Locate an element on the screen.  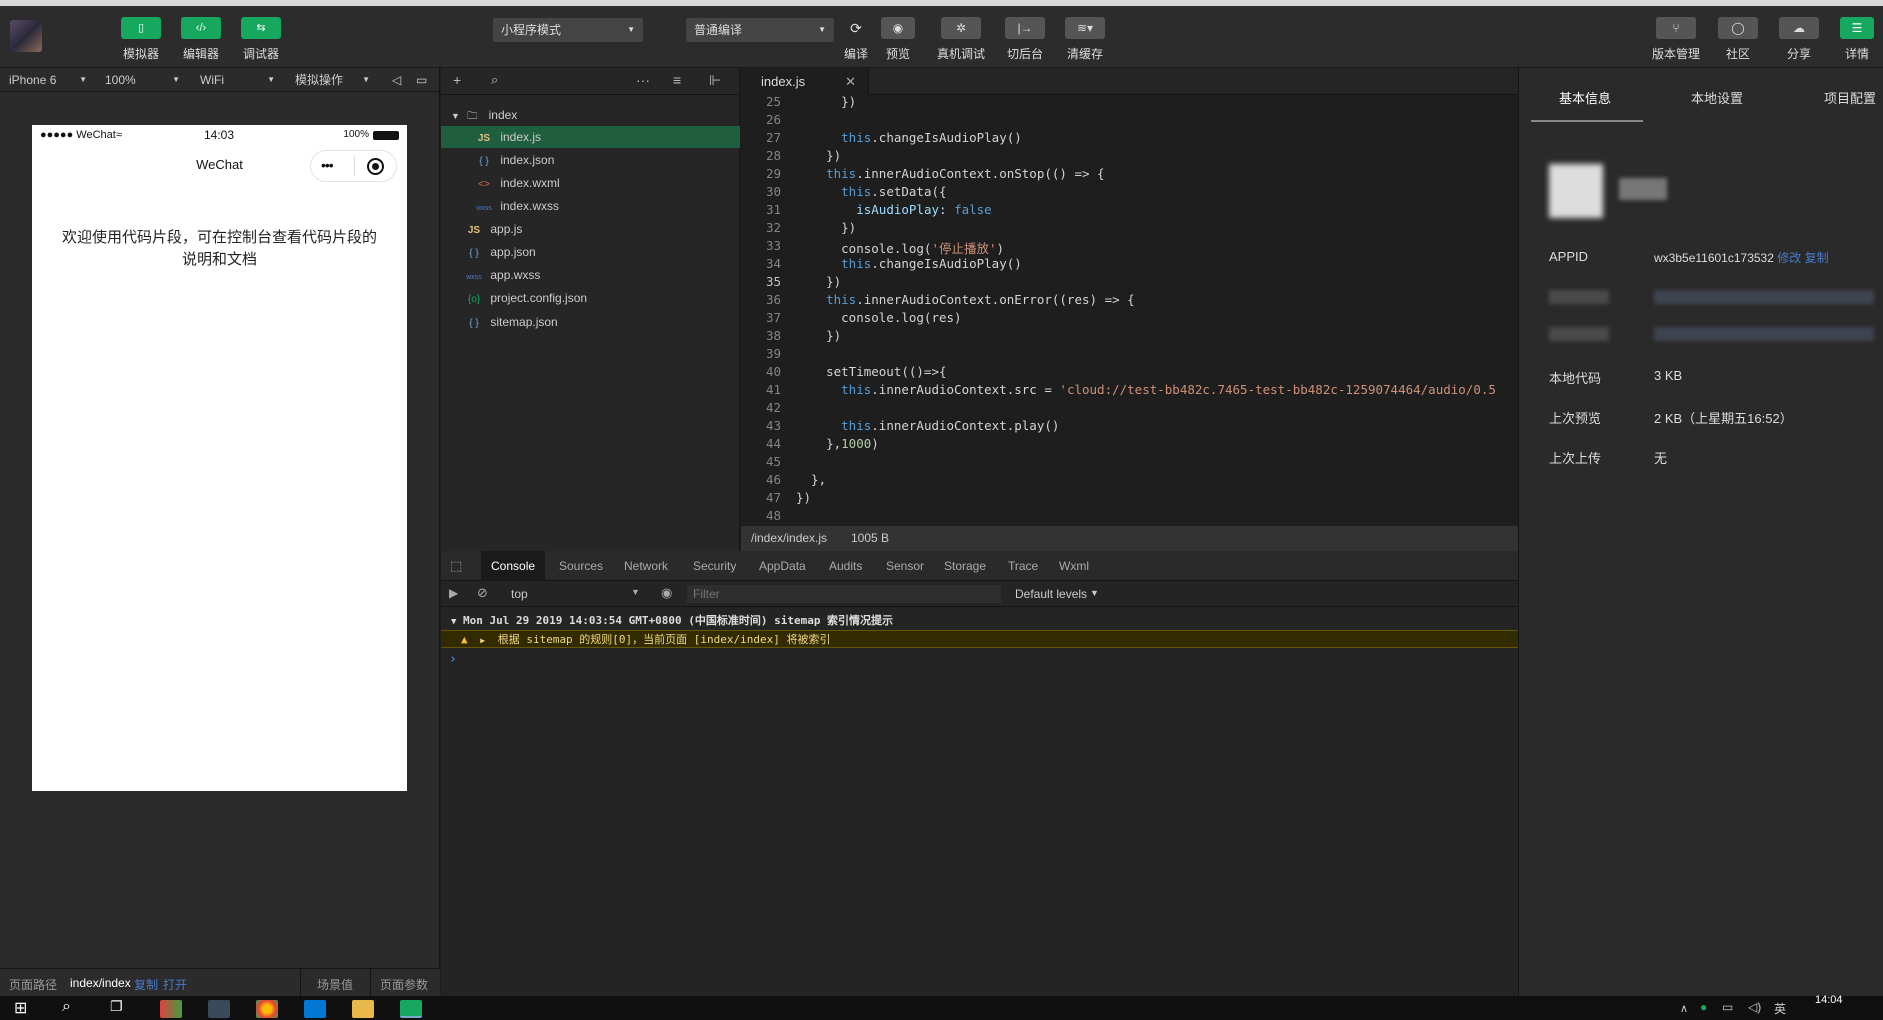
tab-project-config: 项目配置 is located at coordinates (1850, 97).